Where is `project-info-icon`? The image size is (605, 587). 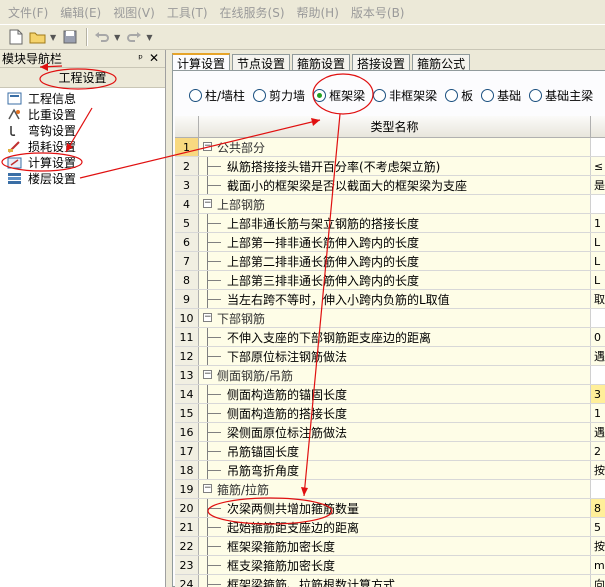 project-info-icon is located at coordinates (14, 98).